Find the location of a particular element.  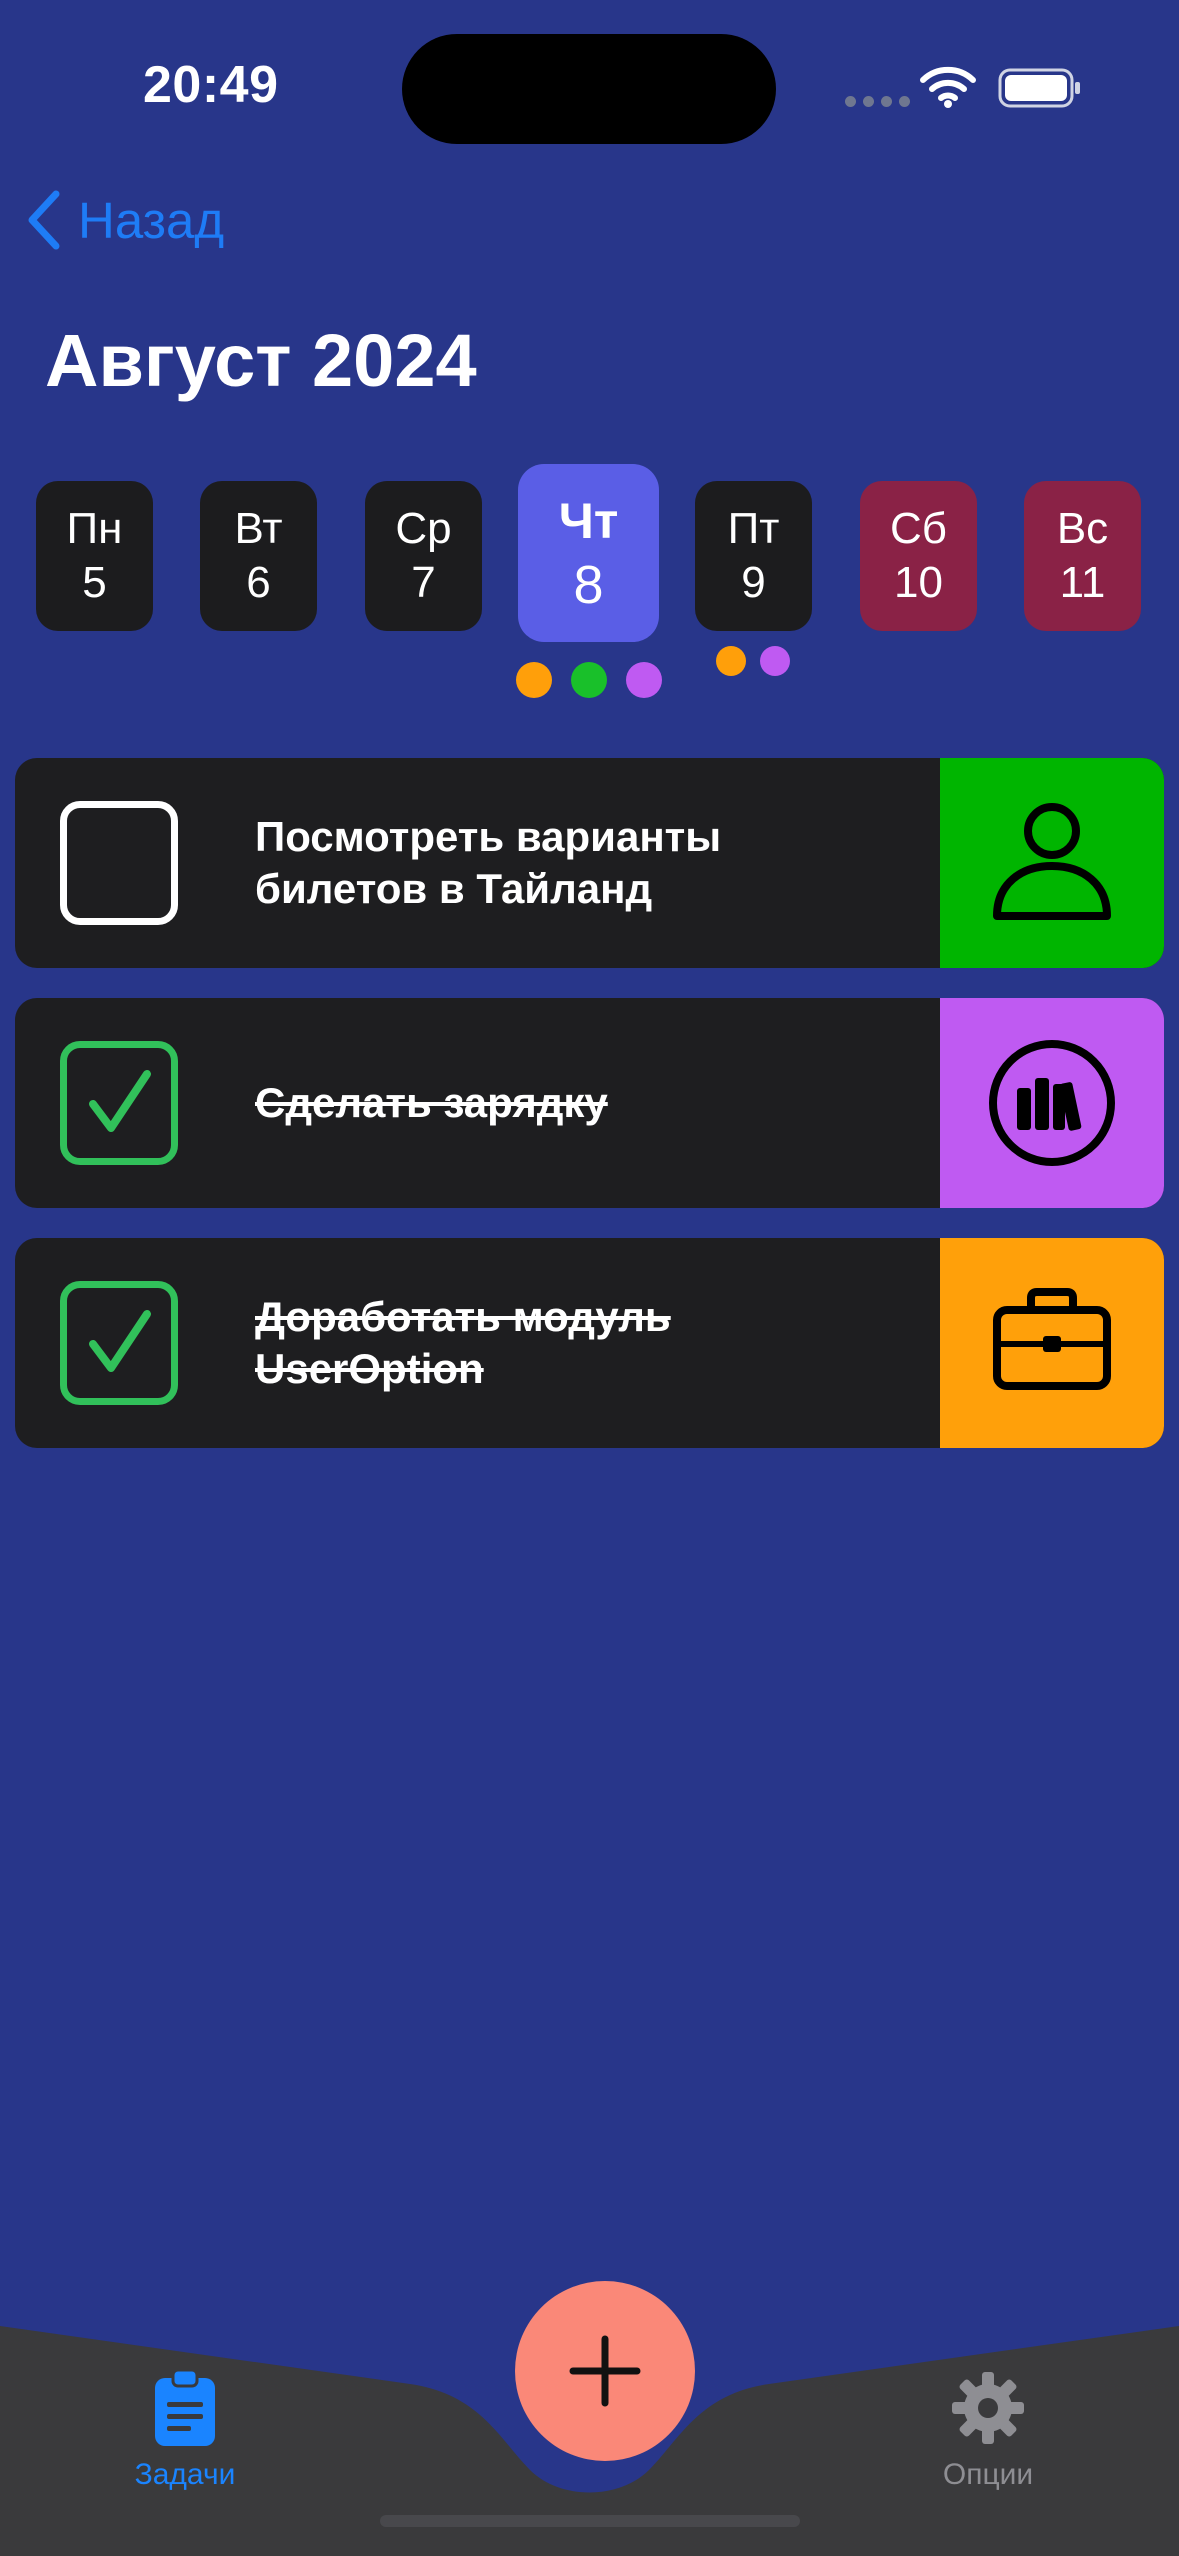

add-task-button is located at coordinates (605, 2371).